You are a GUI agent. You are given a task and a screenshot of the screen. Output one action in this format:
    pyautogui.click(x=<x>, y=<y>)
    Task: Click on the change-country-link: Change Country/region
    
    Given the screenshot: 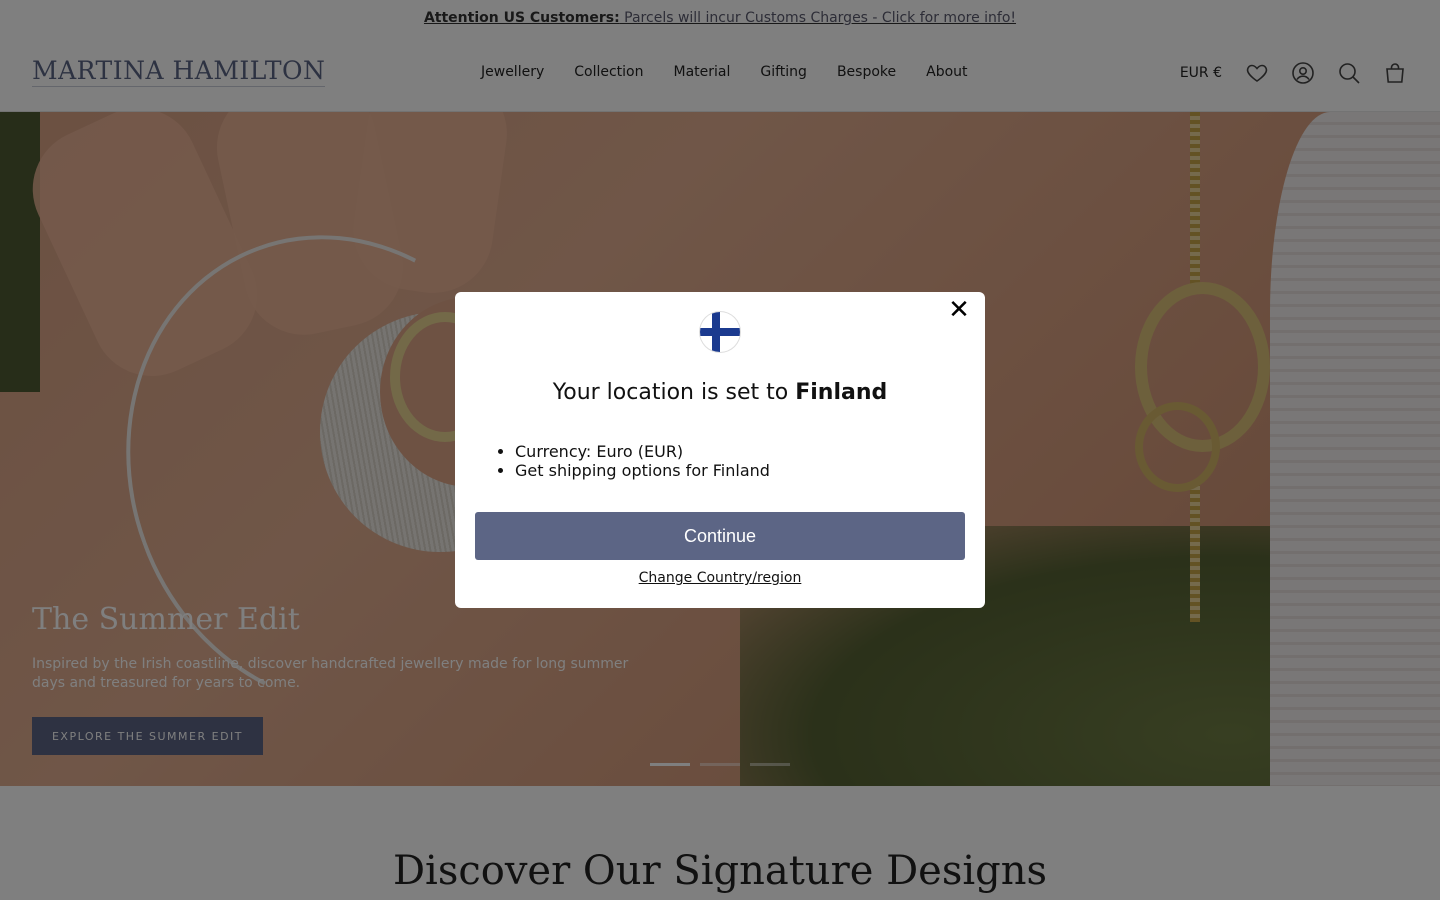 What is the action you would take?
    pyautogui.click(x=720, y=578)
    